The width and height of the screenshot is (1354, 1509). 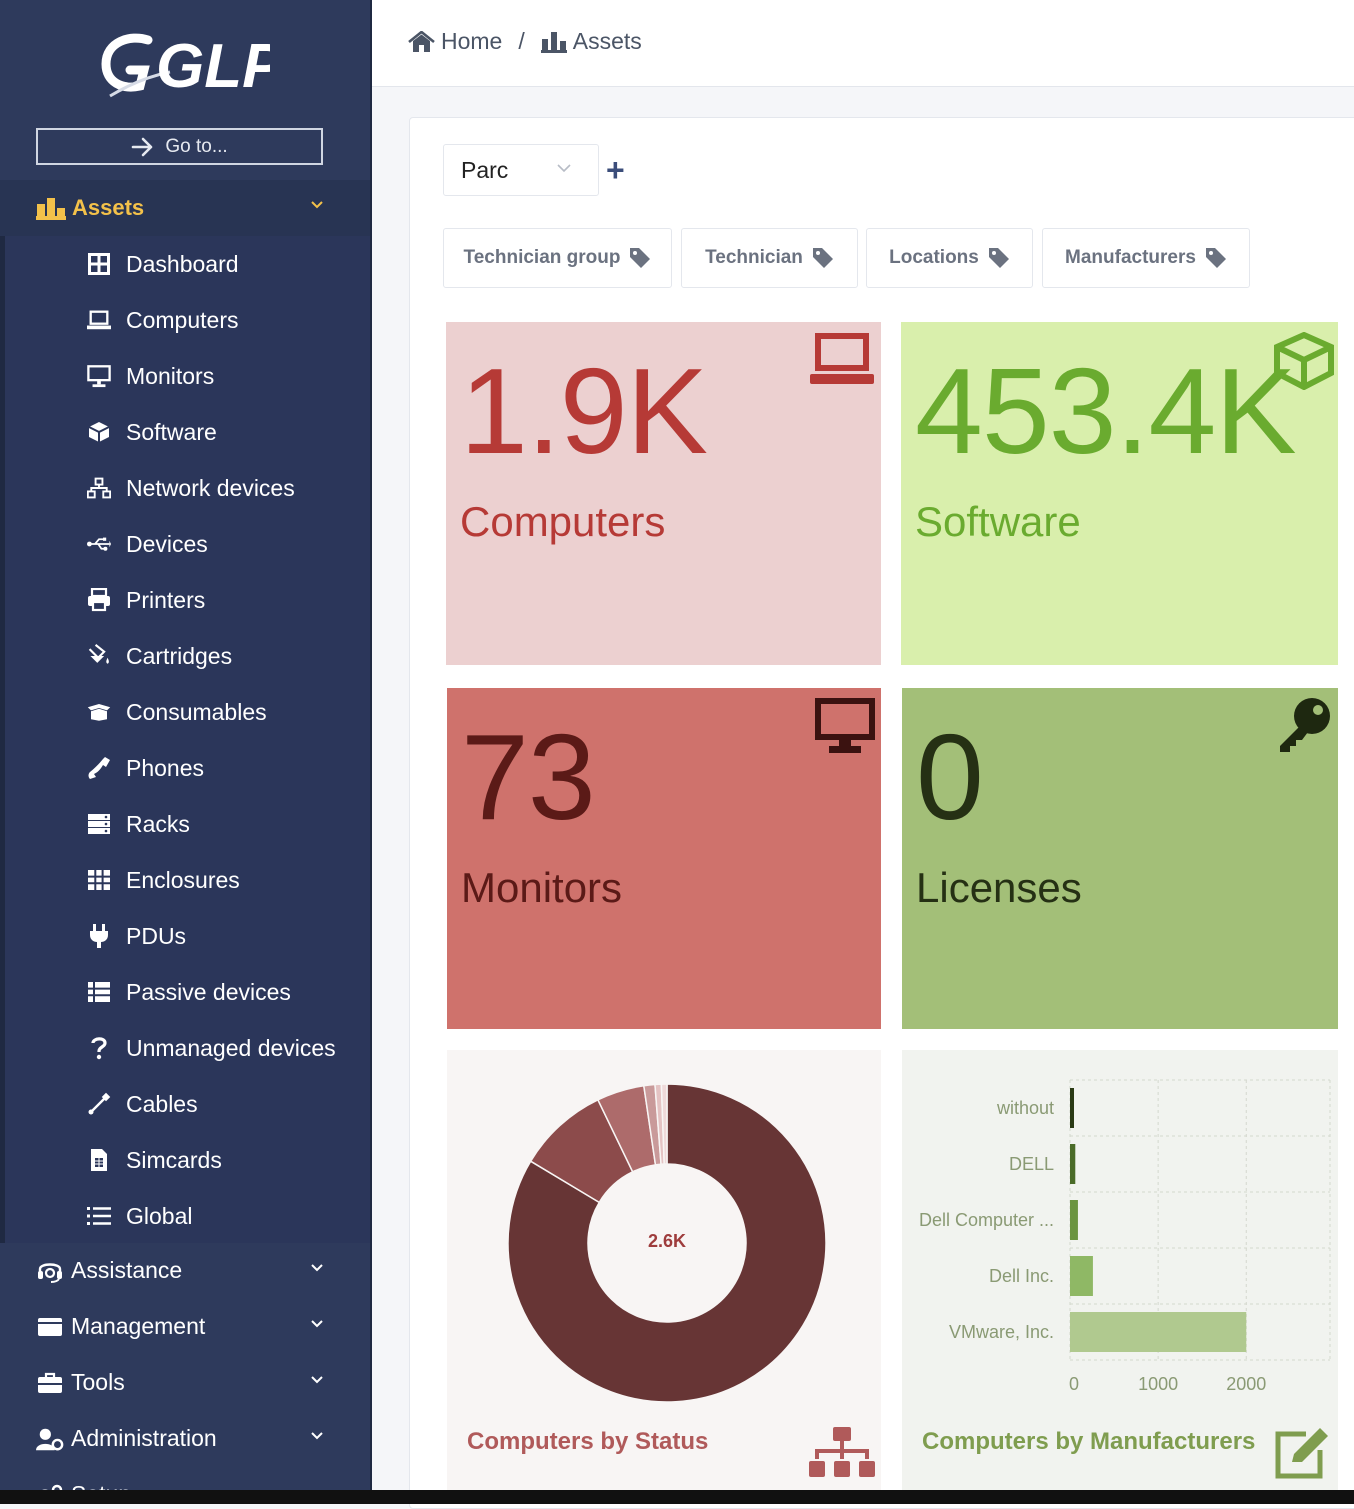 What do you see at coordinates (187, 936) in the screenshot?
I see `sidebar-item-pdus: PDUs` at bounding box center [187, 936].